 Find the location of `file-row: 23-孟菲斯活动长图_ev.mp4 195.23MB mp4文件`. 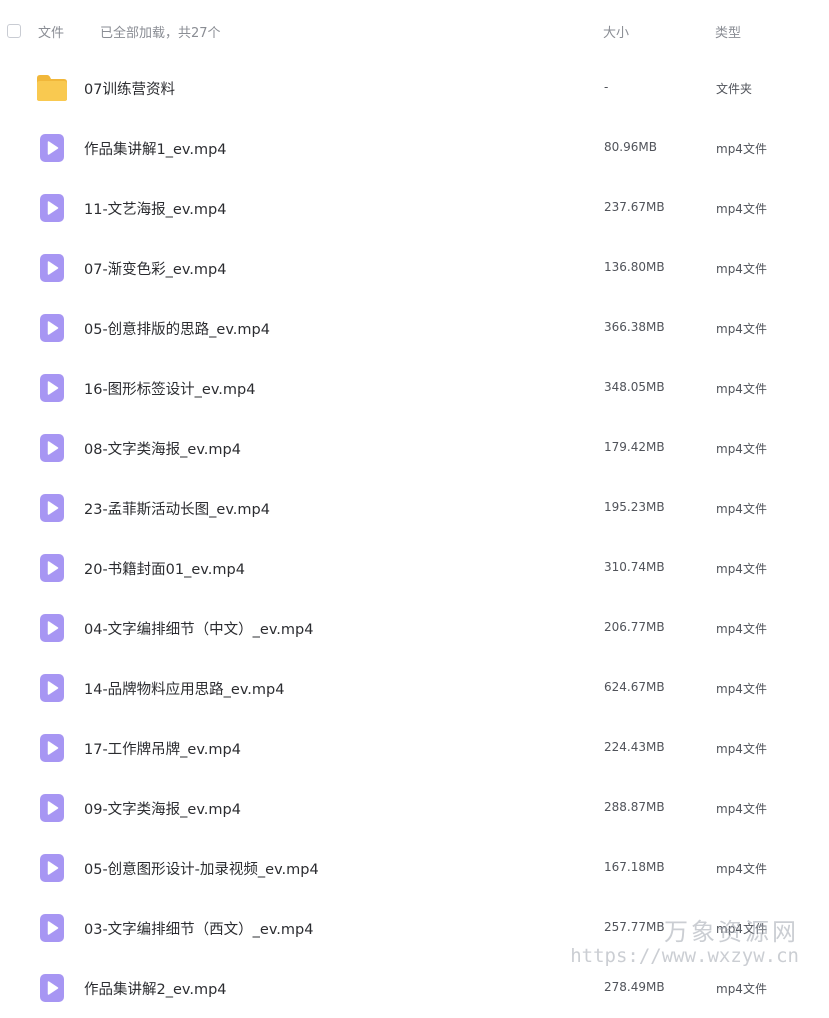

file-row: 23-孟菲斯活动长图_ev.mp4 195.23MB mp4文件 is located at coordinates (414, 508).